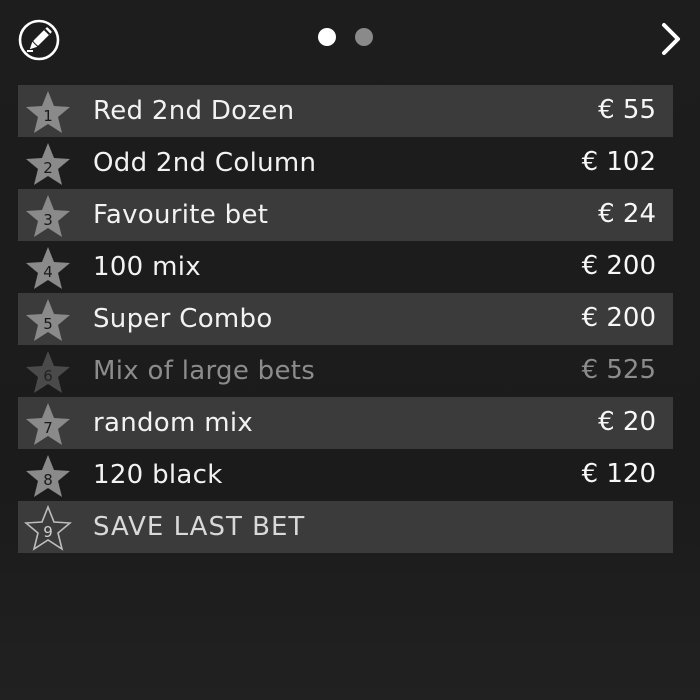 Image resolution: width=700 pixels, height=700 pixels. I want to click on star-rank-label: 8, so click(48, 480).